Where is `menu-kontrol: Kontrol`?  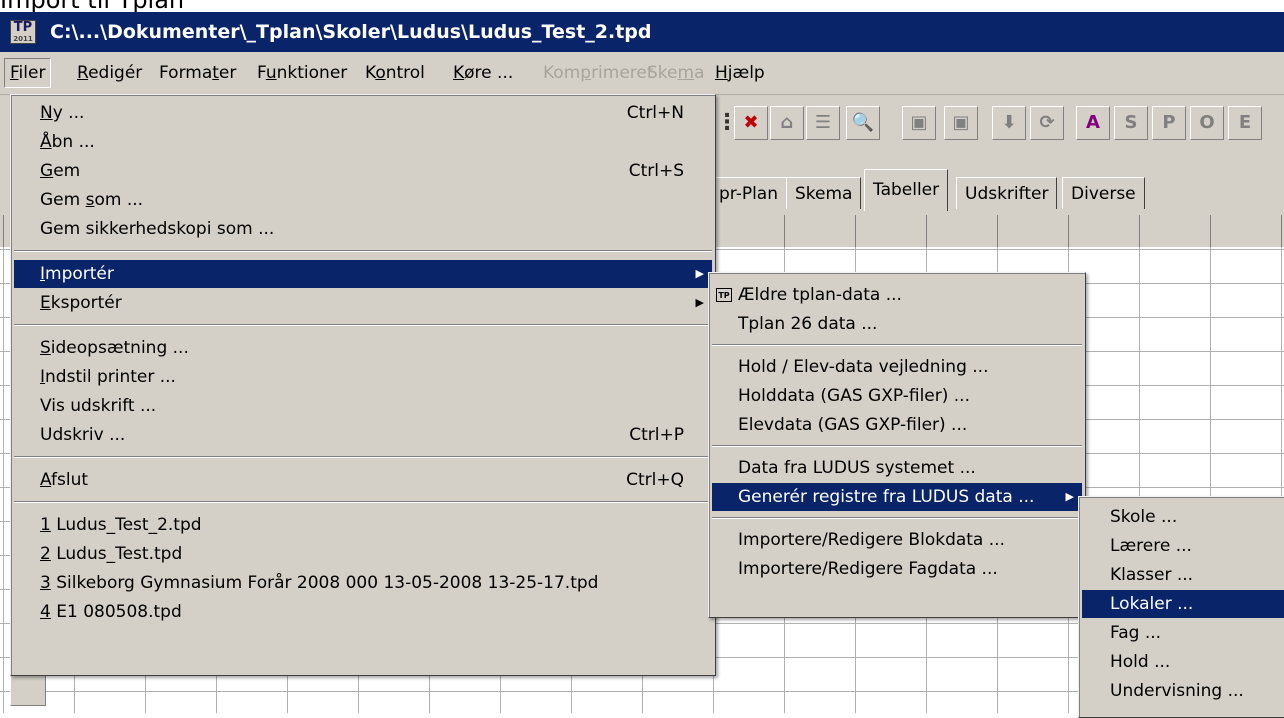
menu-kontrol: Kontrol is located at coordinates (395, 73).